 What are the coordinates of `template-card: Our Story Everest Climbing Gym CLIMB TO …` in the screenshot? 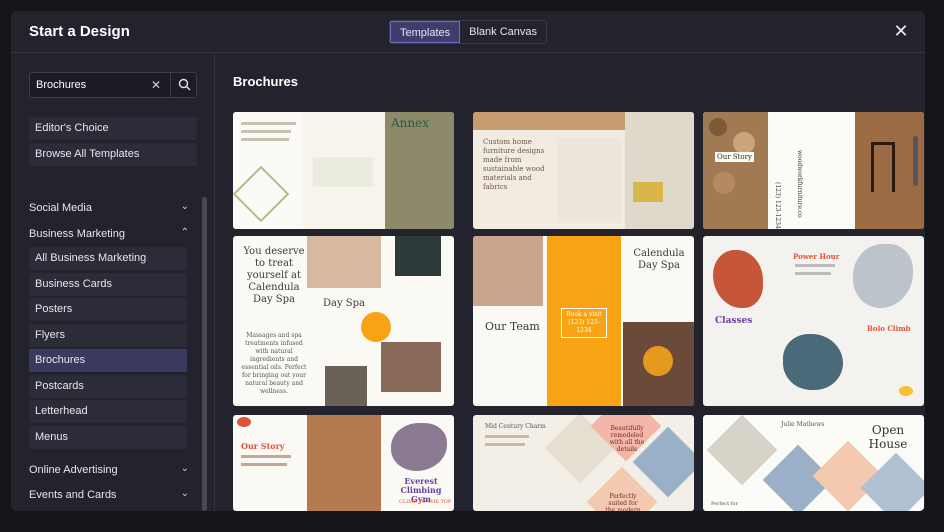 It's located at (343, 463).